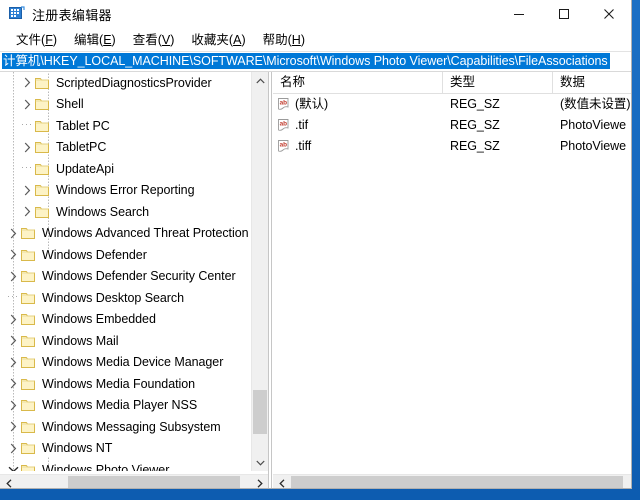 This screenshot has width=640, height=500. What do you see at coordinates (608, 14) in the screenshot?
I see `close-button` at bounding box center [608, 14].